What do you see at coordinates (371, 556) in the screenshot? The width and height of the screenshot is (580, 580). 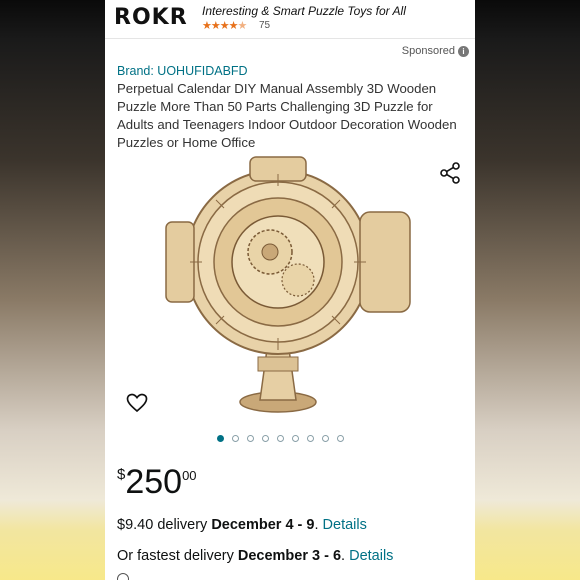 I see `fastest-details-link: Details` at bounding box center [371, 556].